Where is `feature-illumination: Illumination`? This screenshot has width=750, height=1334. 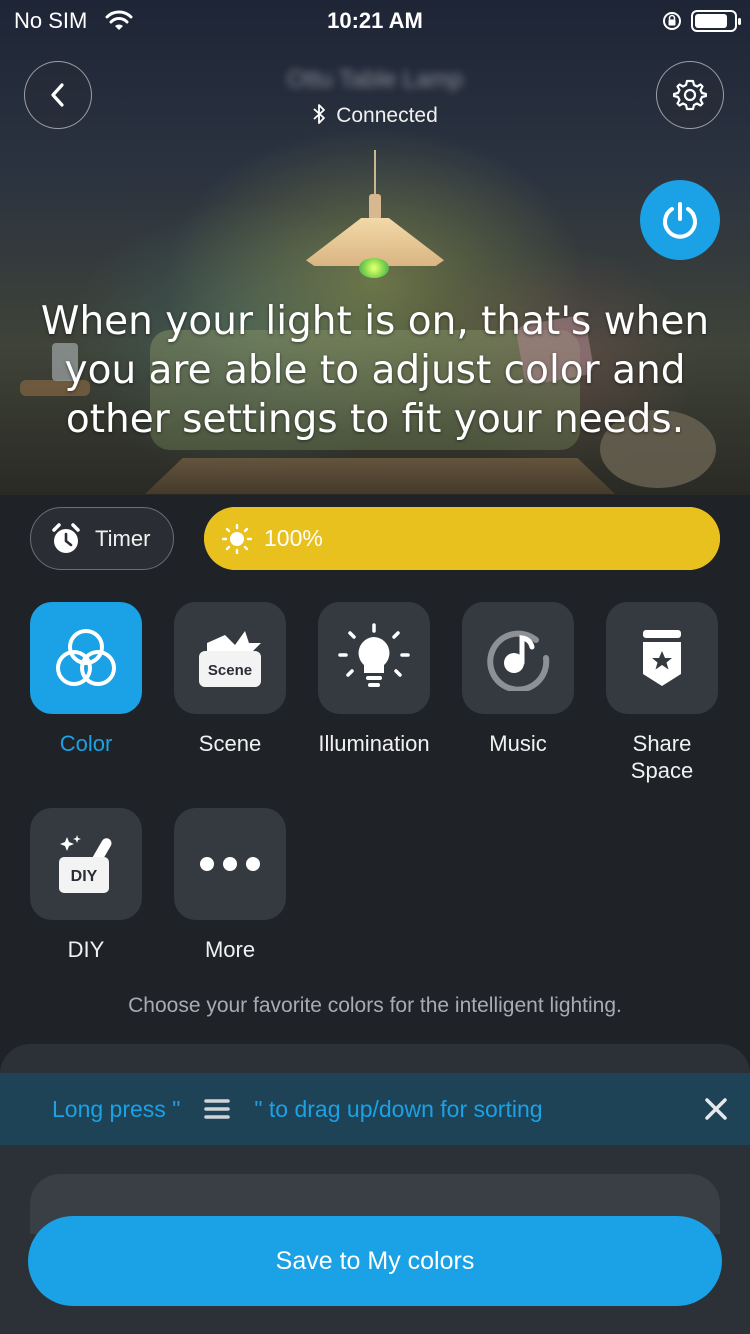 feature-illumination: Illumination is located at coordinates (374, 679).